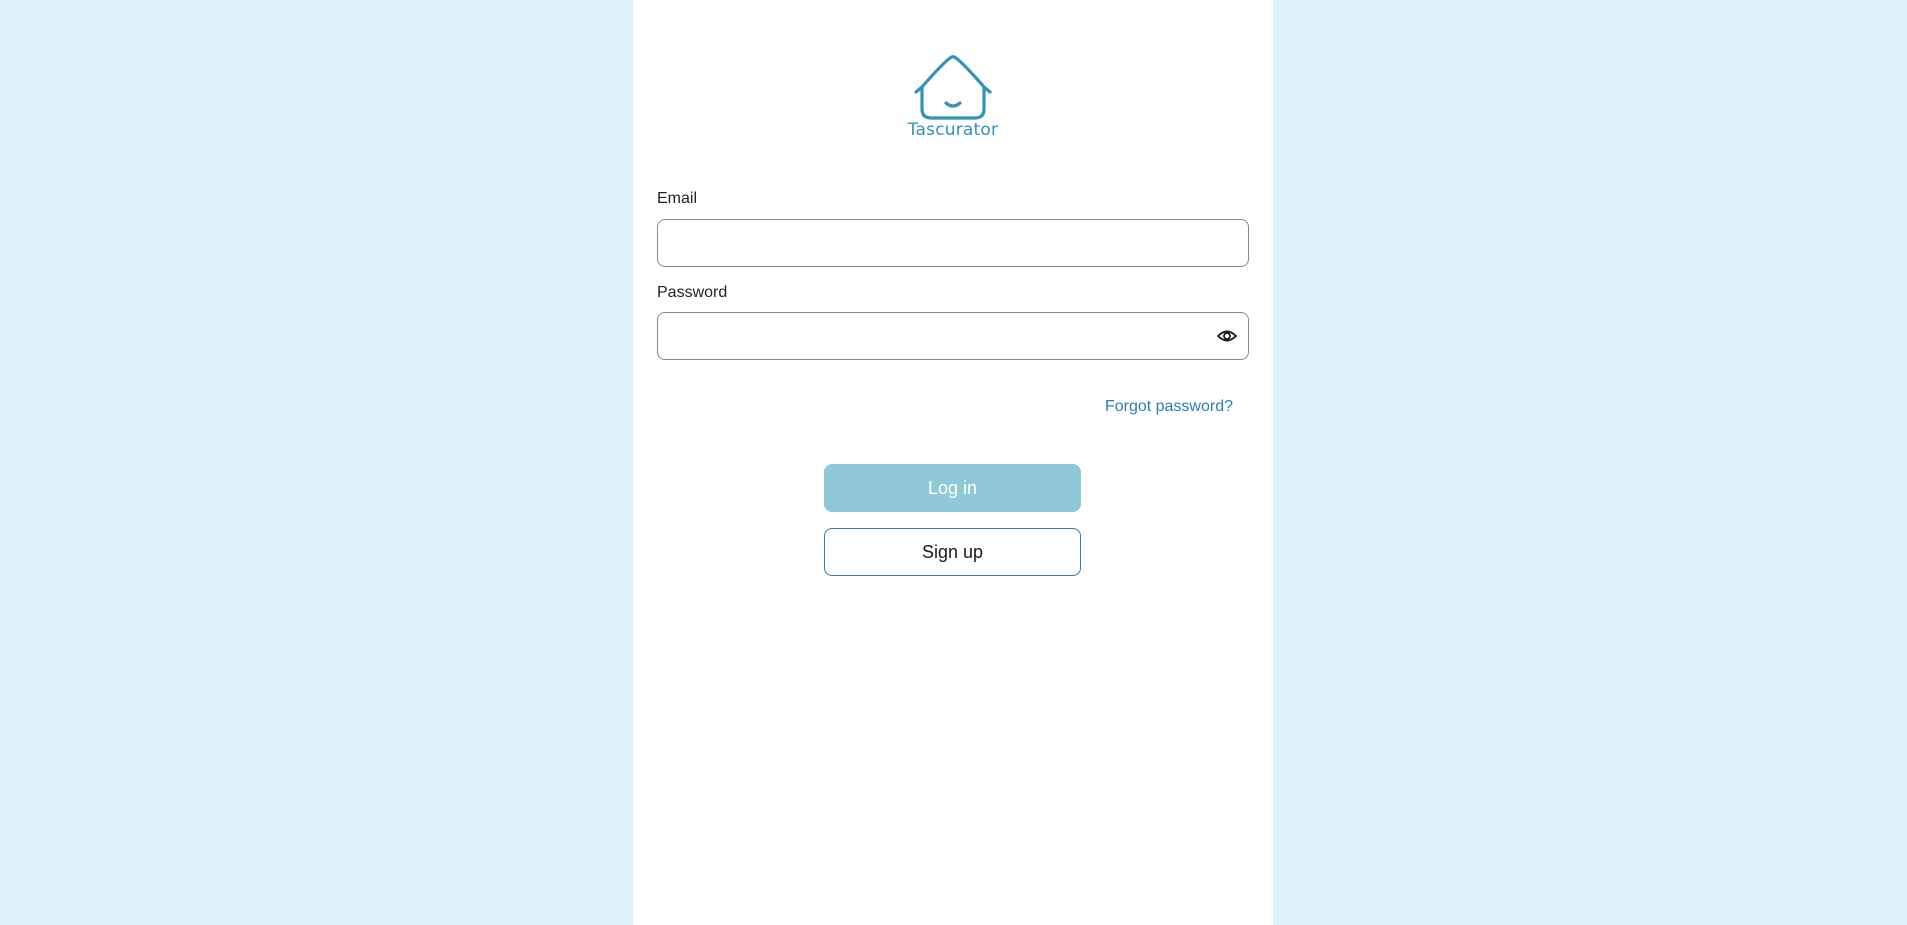 This screenshot has height=925, width=1907. Describe the element at coordinates (677, 198) in the screenshot. I see `email-label: Email` at that location.